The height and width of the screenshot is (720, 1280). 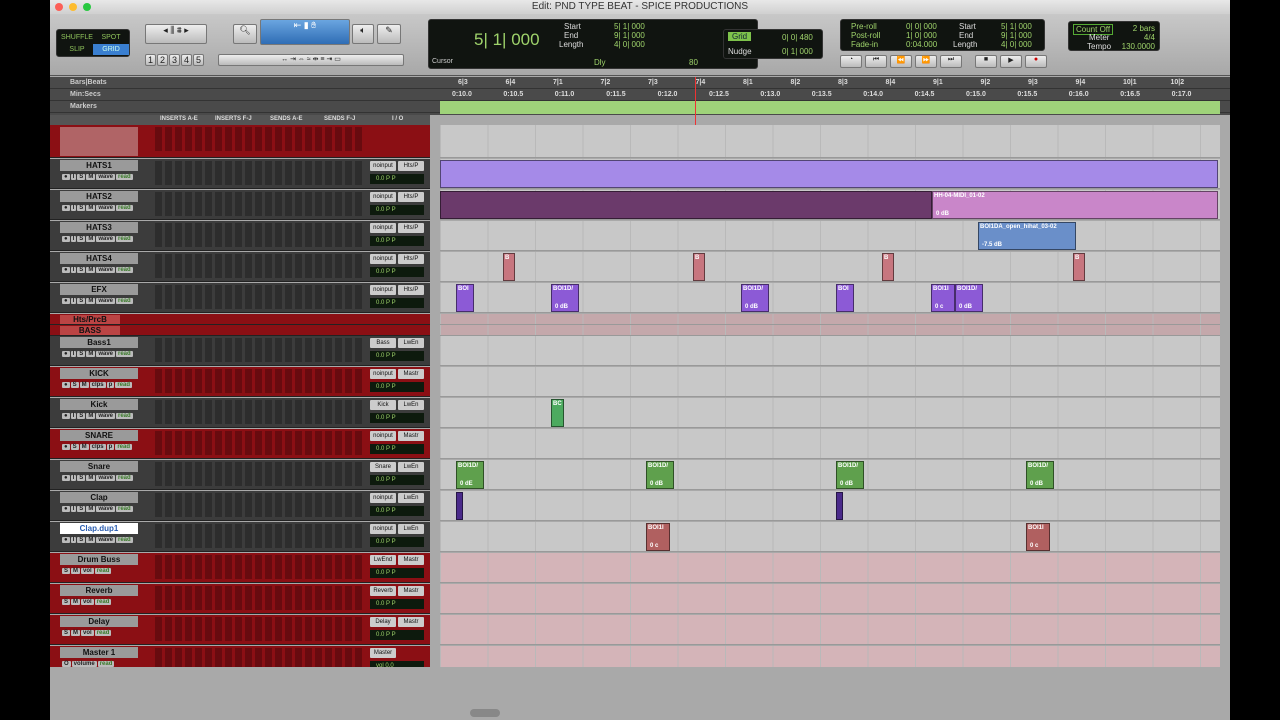 What do you see at coordinates (87, 602) in the screenshot?
I see `track-control-vol: vol` at bounding box center [87, 602].